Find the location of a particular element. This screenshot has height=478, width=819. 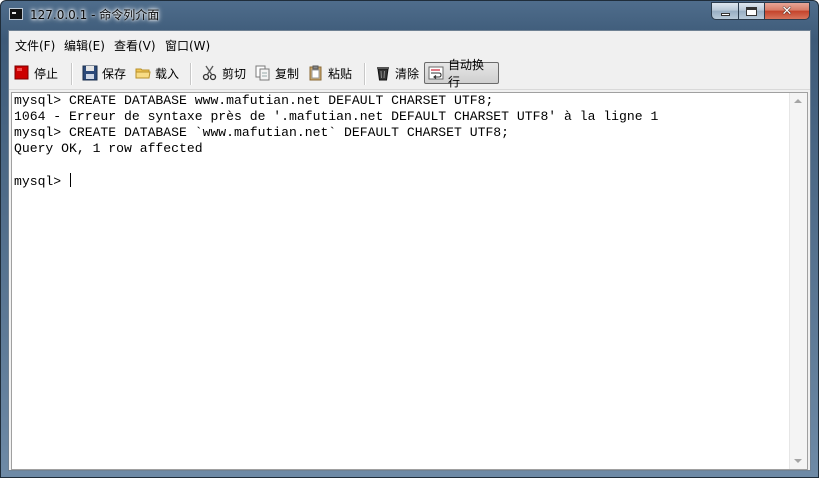

minimize-button is located at coordinates (724, 11).